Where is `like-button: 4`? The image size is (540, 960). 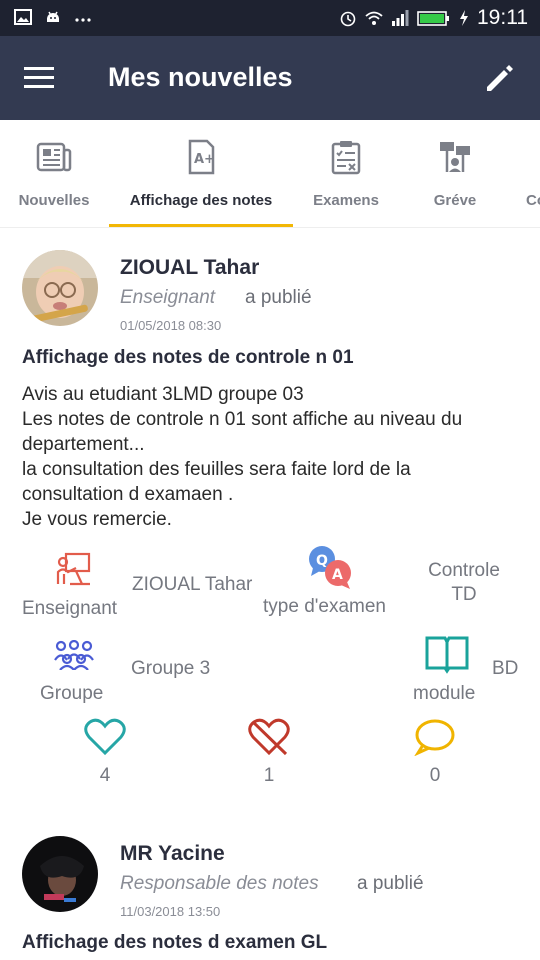
like-button: 4 is located at coordinates (105, 752).